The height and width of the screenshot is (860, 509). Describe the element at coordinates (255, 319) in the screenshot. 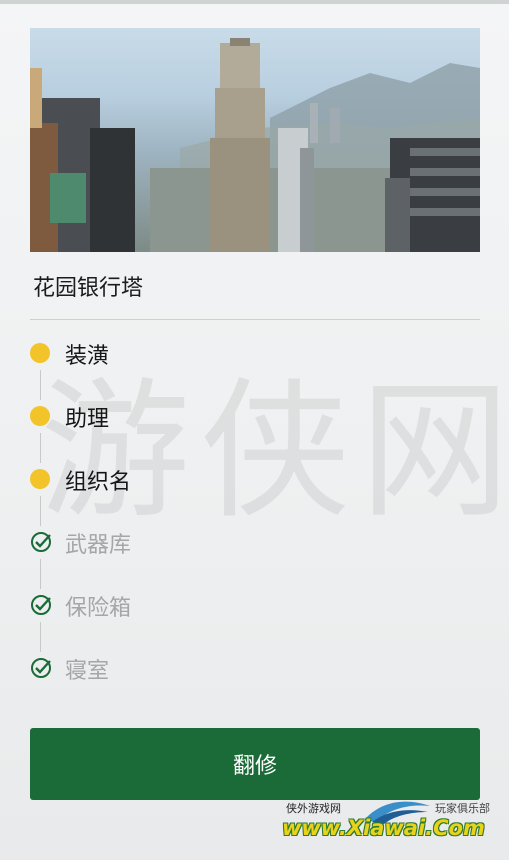

I see `divider` at that location.